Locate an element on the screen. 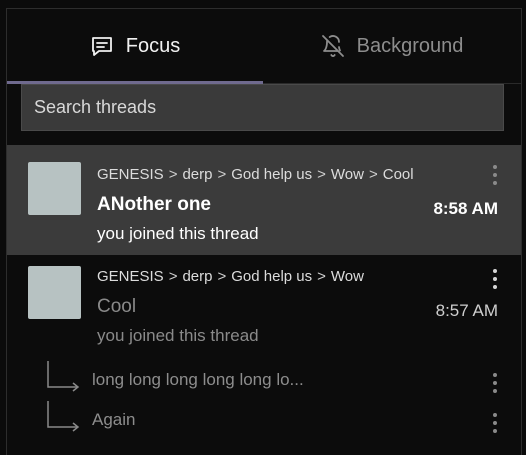 The image size is (526, 455). breadcrumb-item: Cool is located at coordinates (398, 174).